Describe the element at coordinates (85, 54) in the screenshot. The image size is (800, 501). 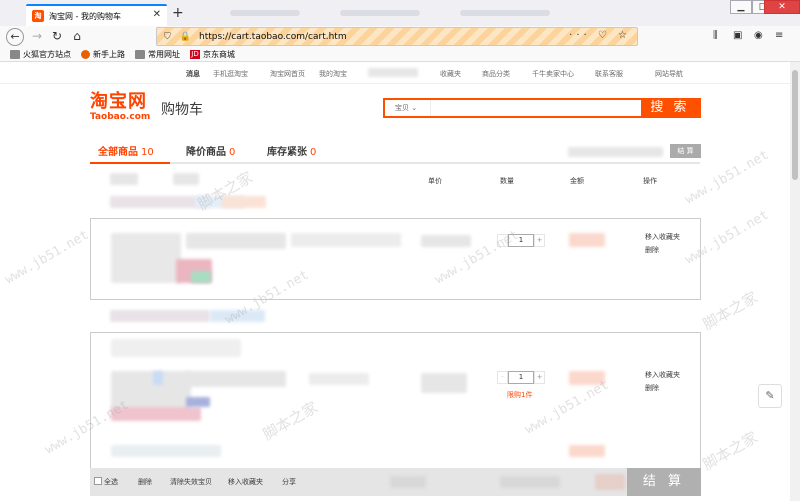
I see `fire-icon` at that location.